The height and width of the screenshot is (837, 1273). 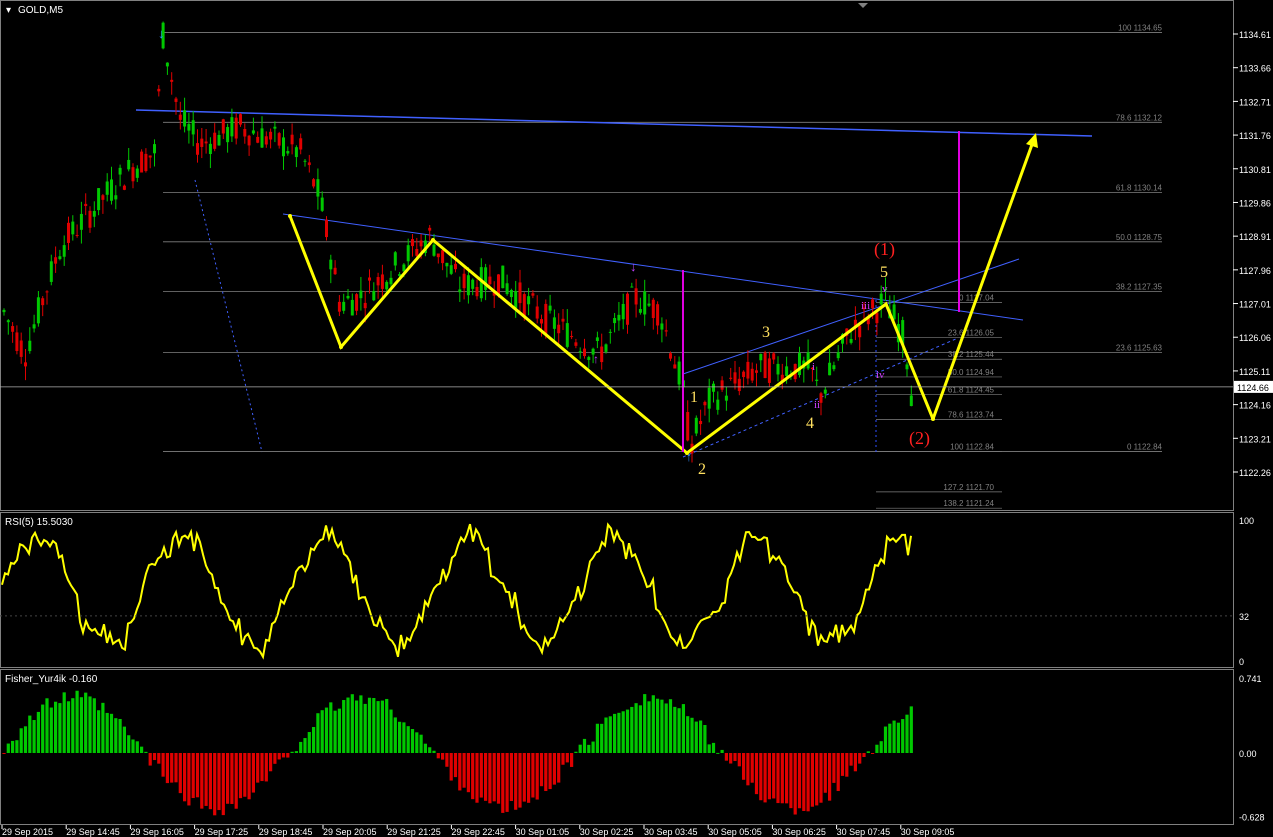 I want to click on chart-title-icon: ▾, so click(x=8, y=10).